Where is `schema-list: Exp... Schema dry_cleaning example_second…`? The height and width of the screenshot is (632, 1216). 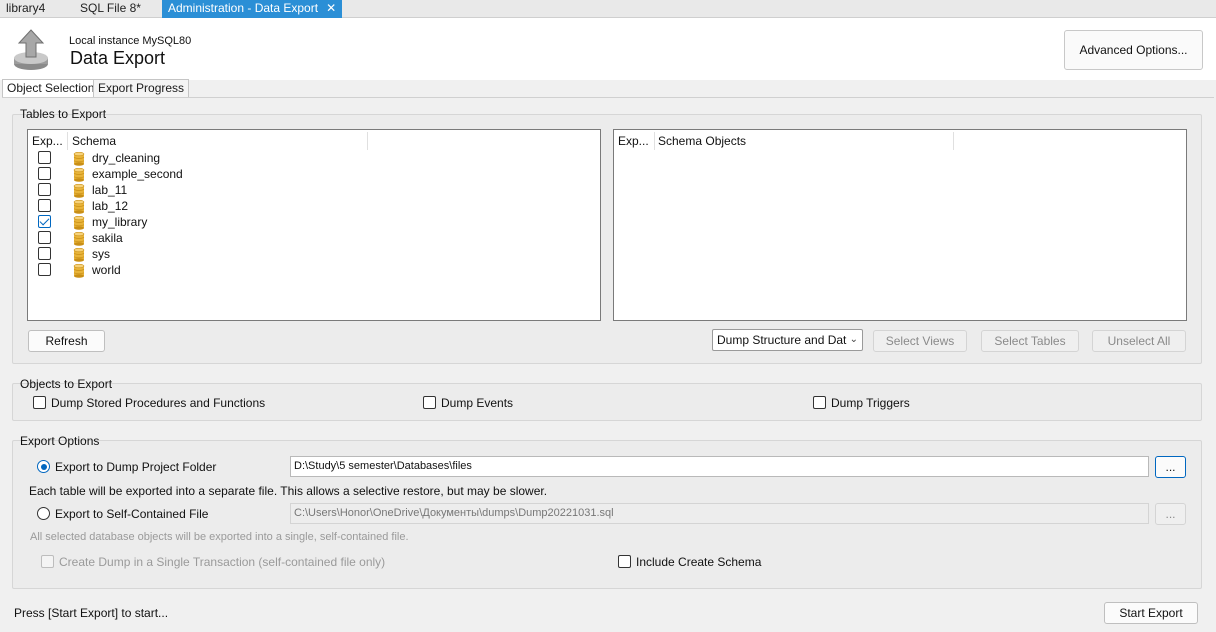
schema-list: Exp... Schema dry_cleaning example_second… is located at coordinates (314, 225).